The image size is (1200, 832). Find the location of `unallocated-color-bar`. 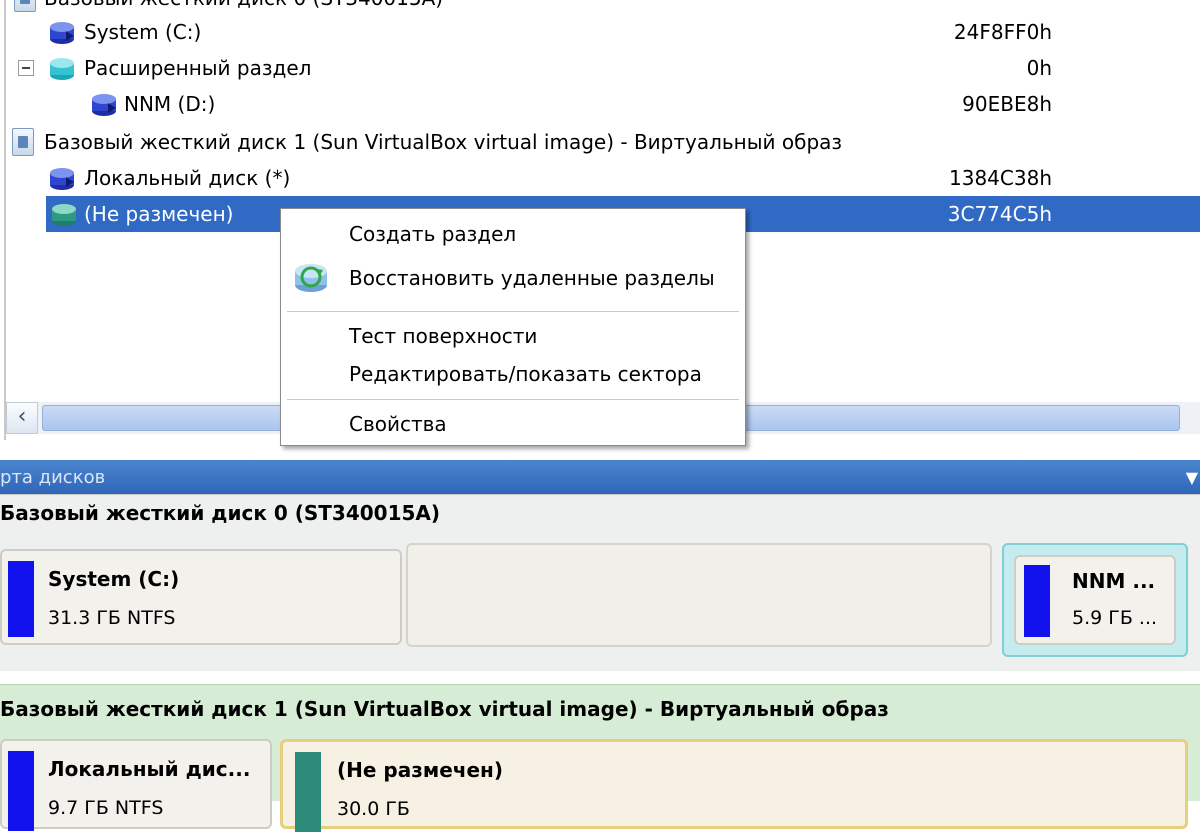

unallocated-color-bar is located at coordinates (308, 792).